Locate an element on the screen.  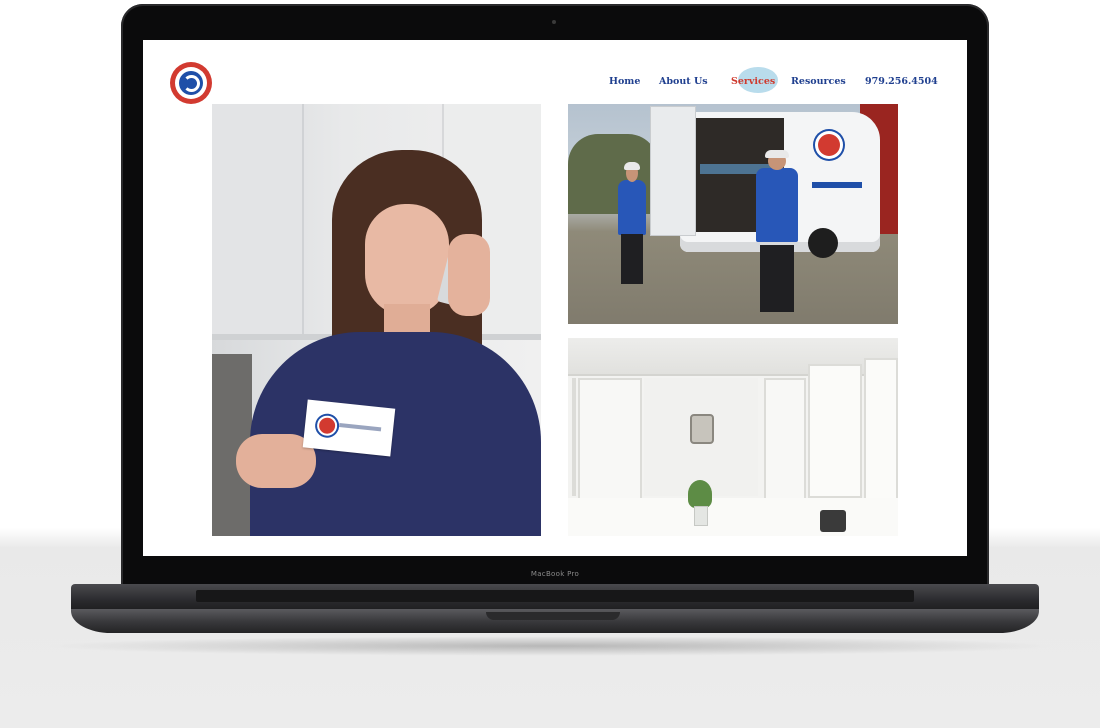
card-logo-icon is located at coordinates (327, 425).